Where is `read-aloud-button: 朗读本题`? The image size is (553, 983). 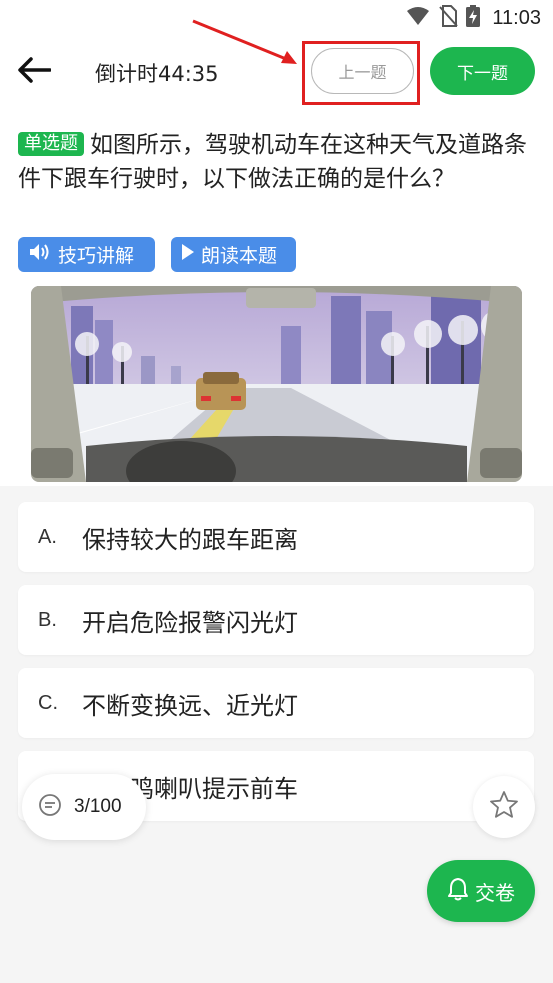
read-aloud-button: 朗读本题 is located at coordinates (233, 254).